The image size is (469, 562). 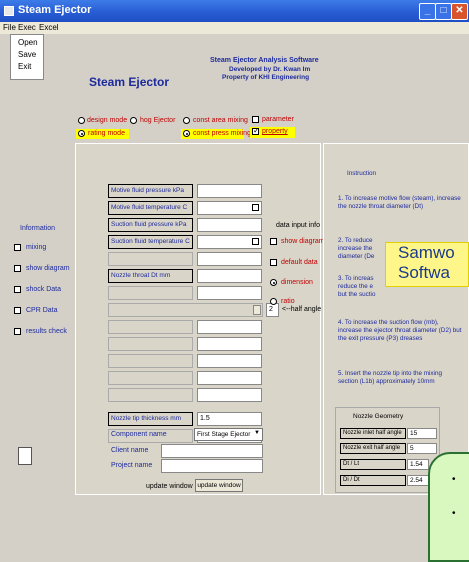 What do you see at coordinates (130, 450) in the screenshot?
I see `client-name-label: Client name` at bounding box center [130, 450].